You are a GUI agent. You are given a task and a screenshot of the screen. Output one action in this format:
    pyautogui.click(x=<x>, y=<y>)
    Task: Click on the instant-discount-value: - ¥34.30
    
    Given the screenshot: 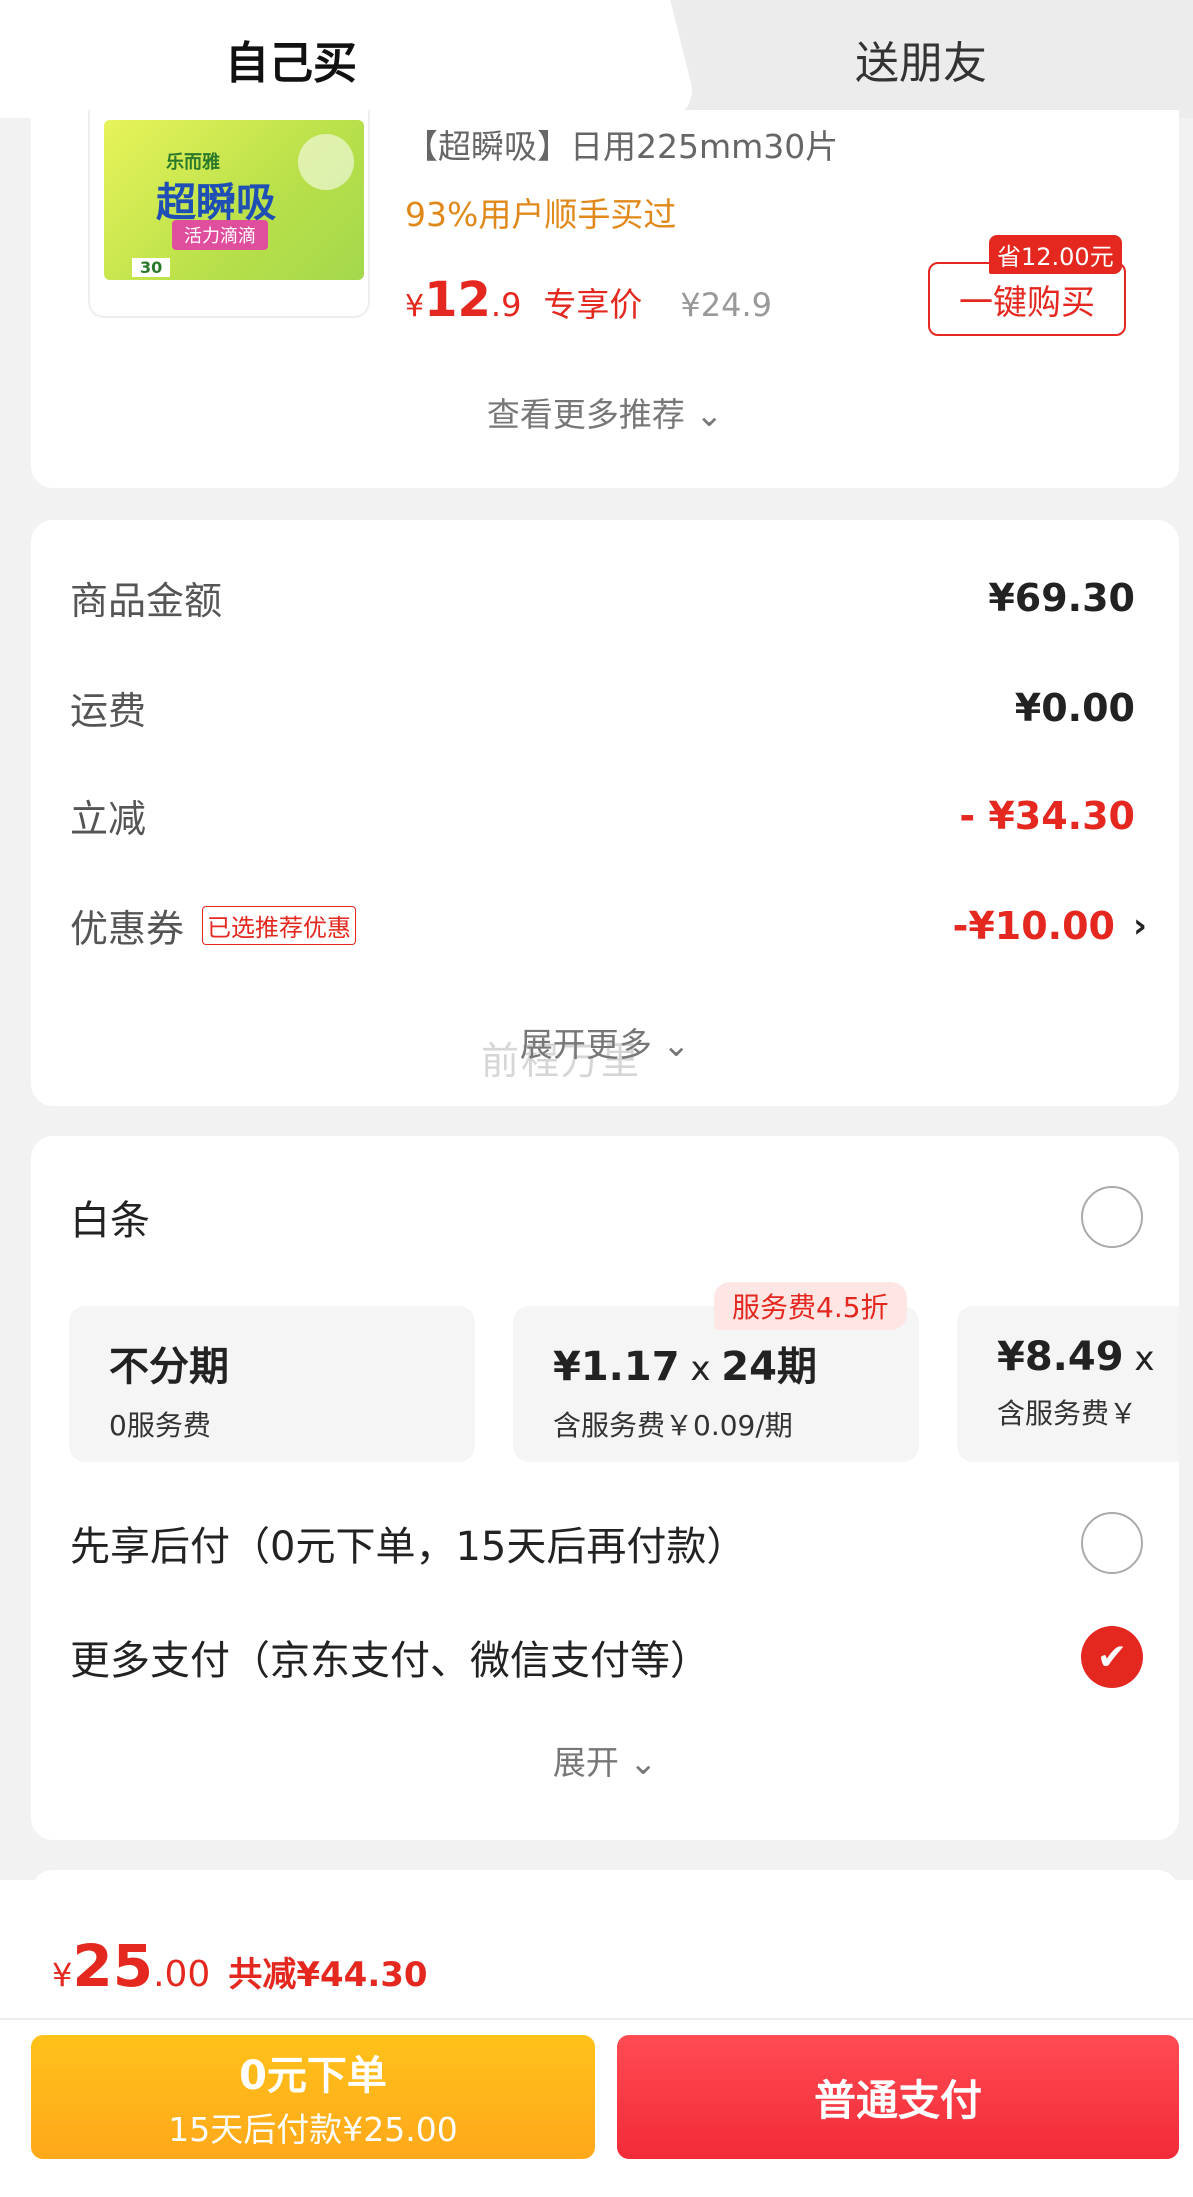 What is the action you would take?
    pyautogui.click(x=1047, y=815)
    